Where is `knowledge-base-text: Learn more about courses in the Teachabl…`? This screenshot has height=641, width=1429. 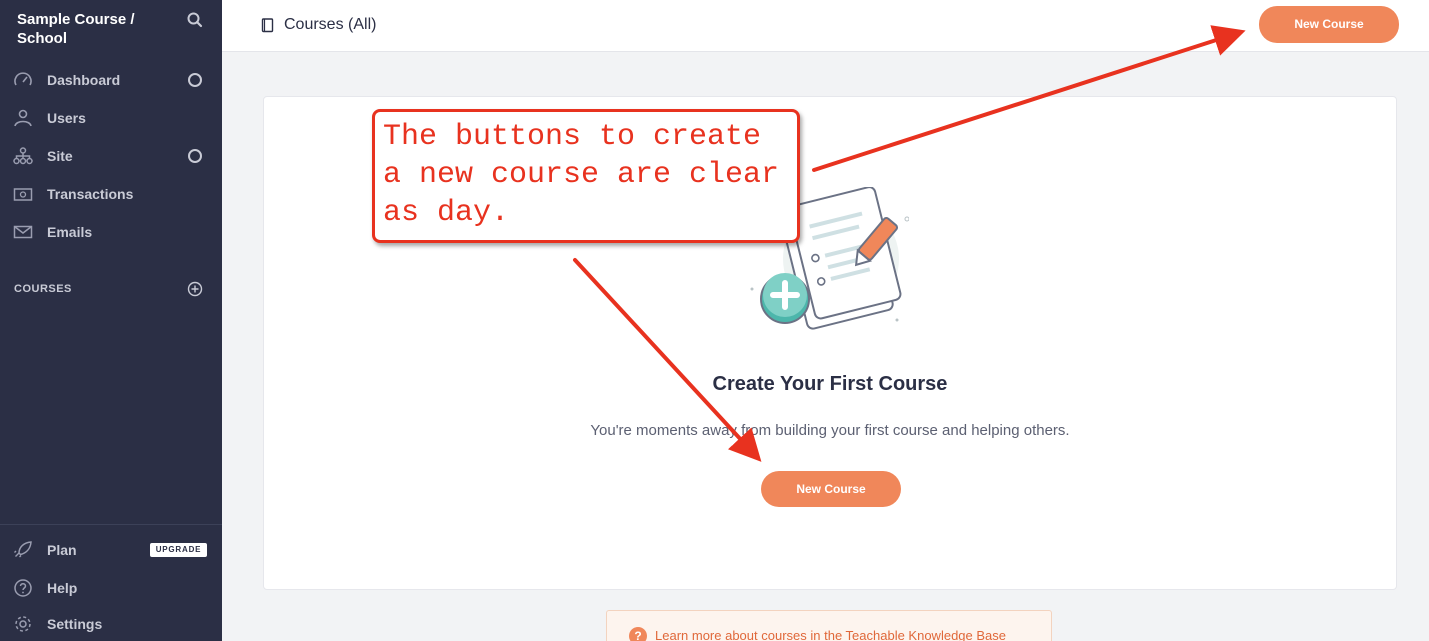 knowledge-base-text: Learn more about courses in the Teachabl… is located at coordinates (830, 634).